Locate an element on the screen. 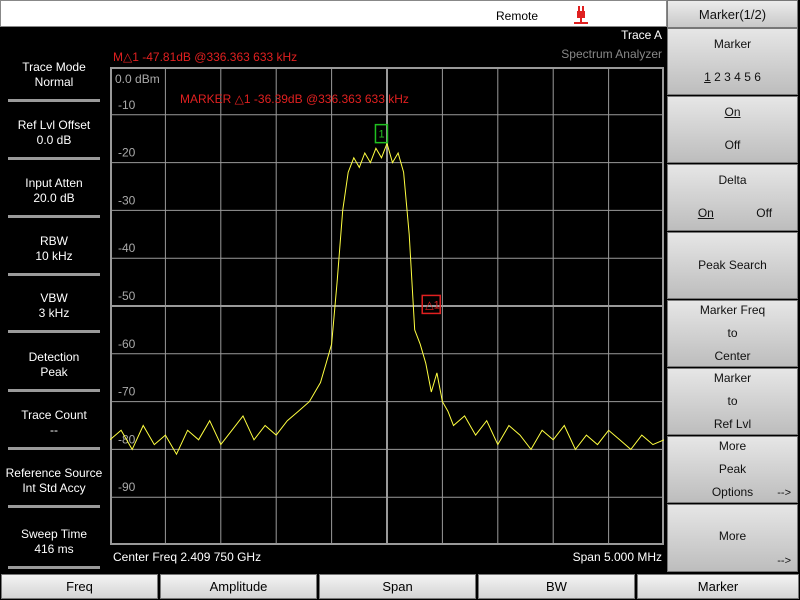 The height and width of the screenshot is (600, 800). tab-span: Span is located at coordinates (397, 586).